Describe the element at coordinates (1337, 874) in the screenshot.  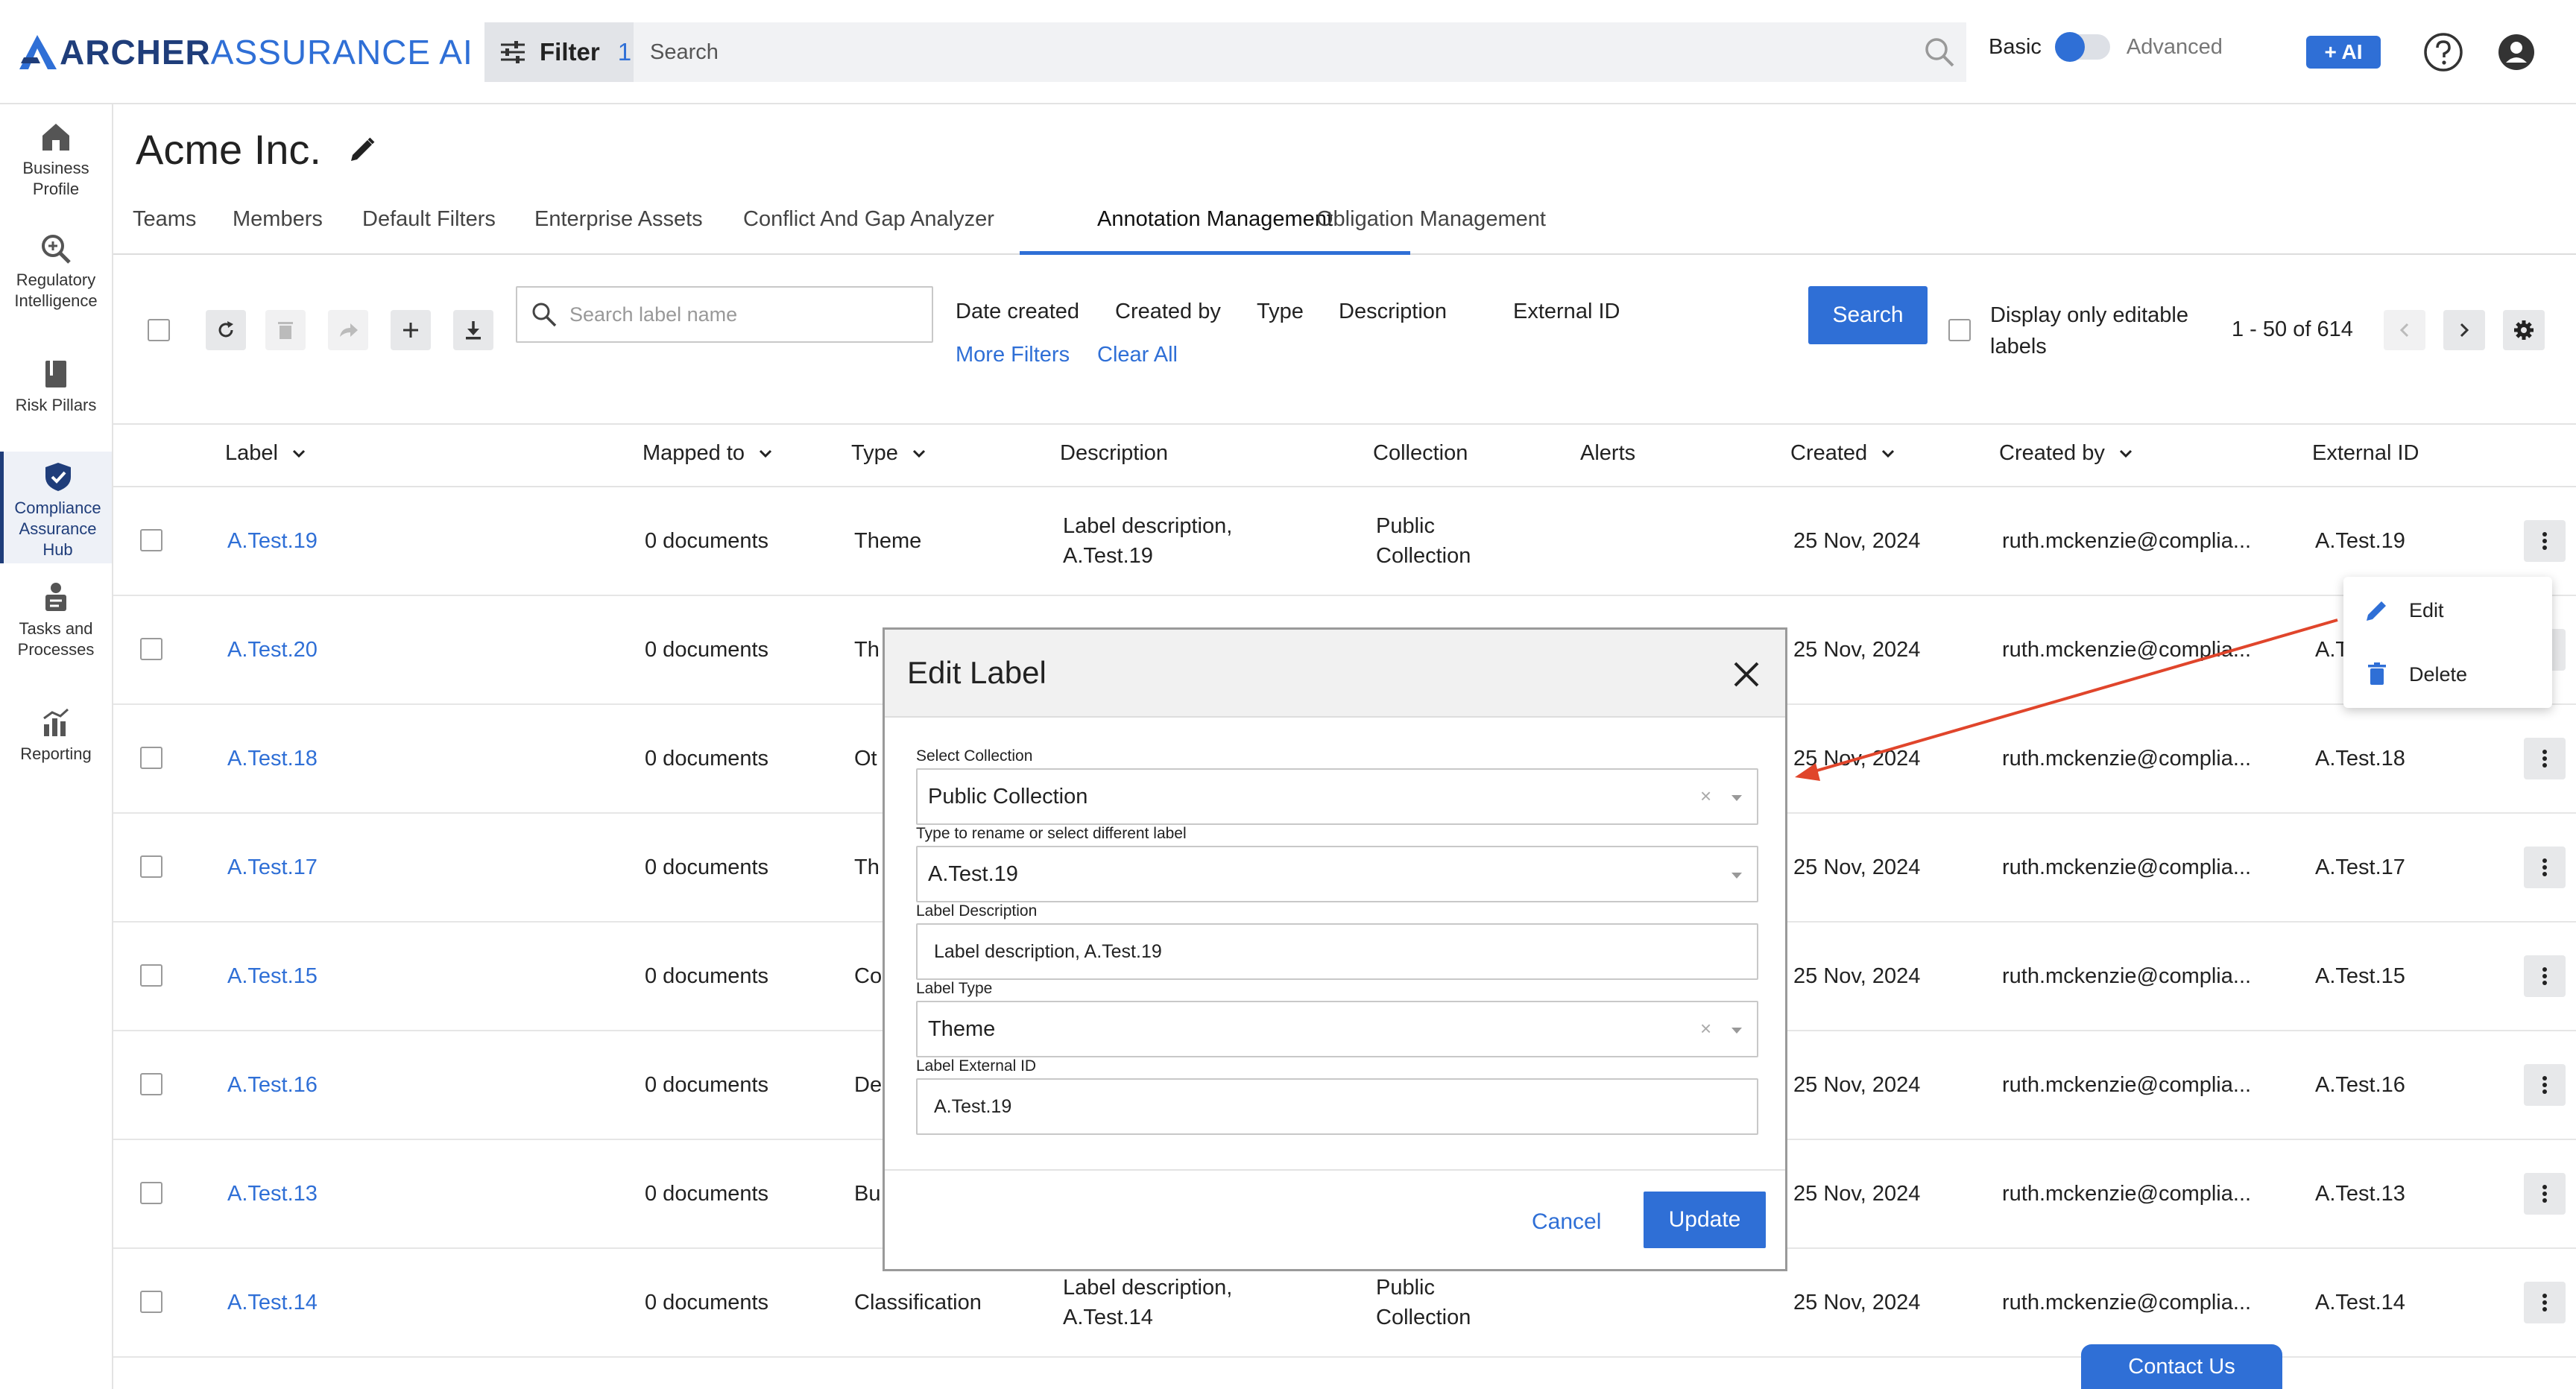
I see `label-name-combobox: A.Test.19` at that location.